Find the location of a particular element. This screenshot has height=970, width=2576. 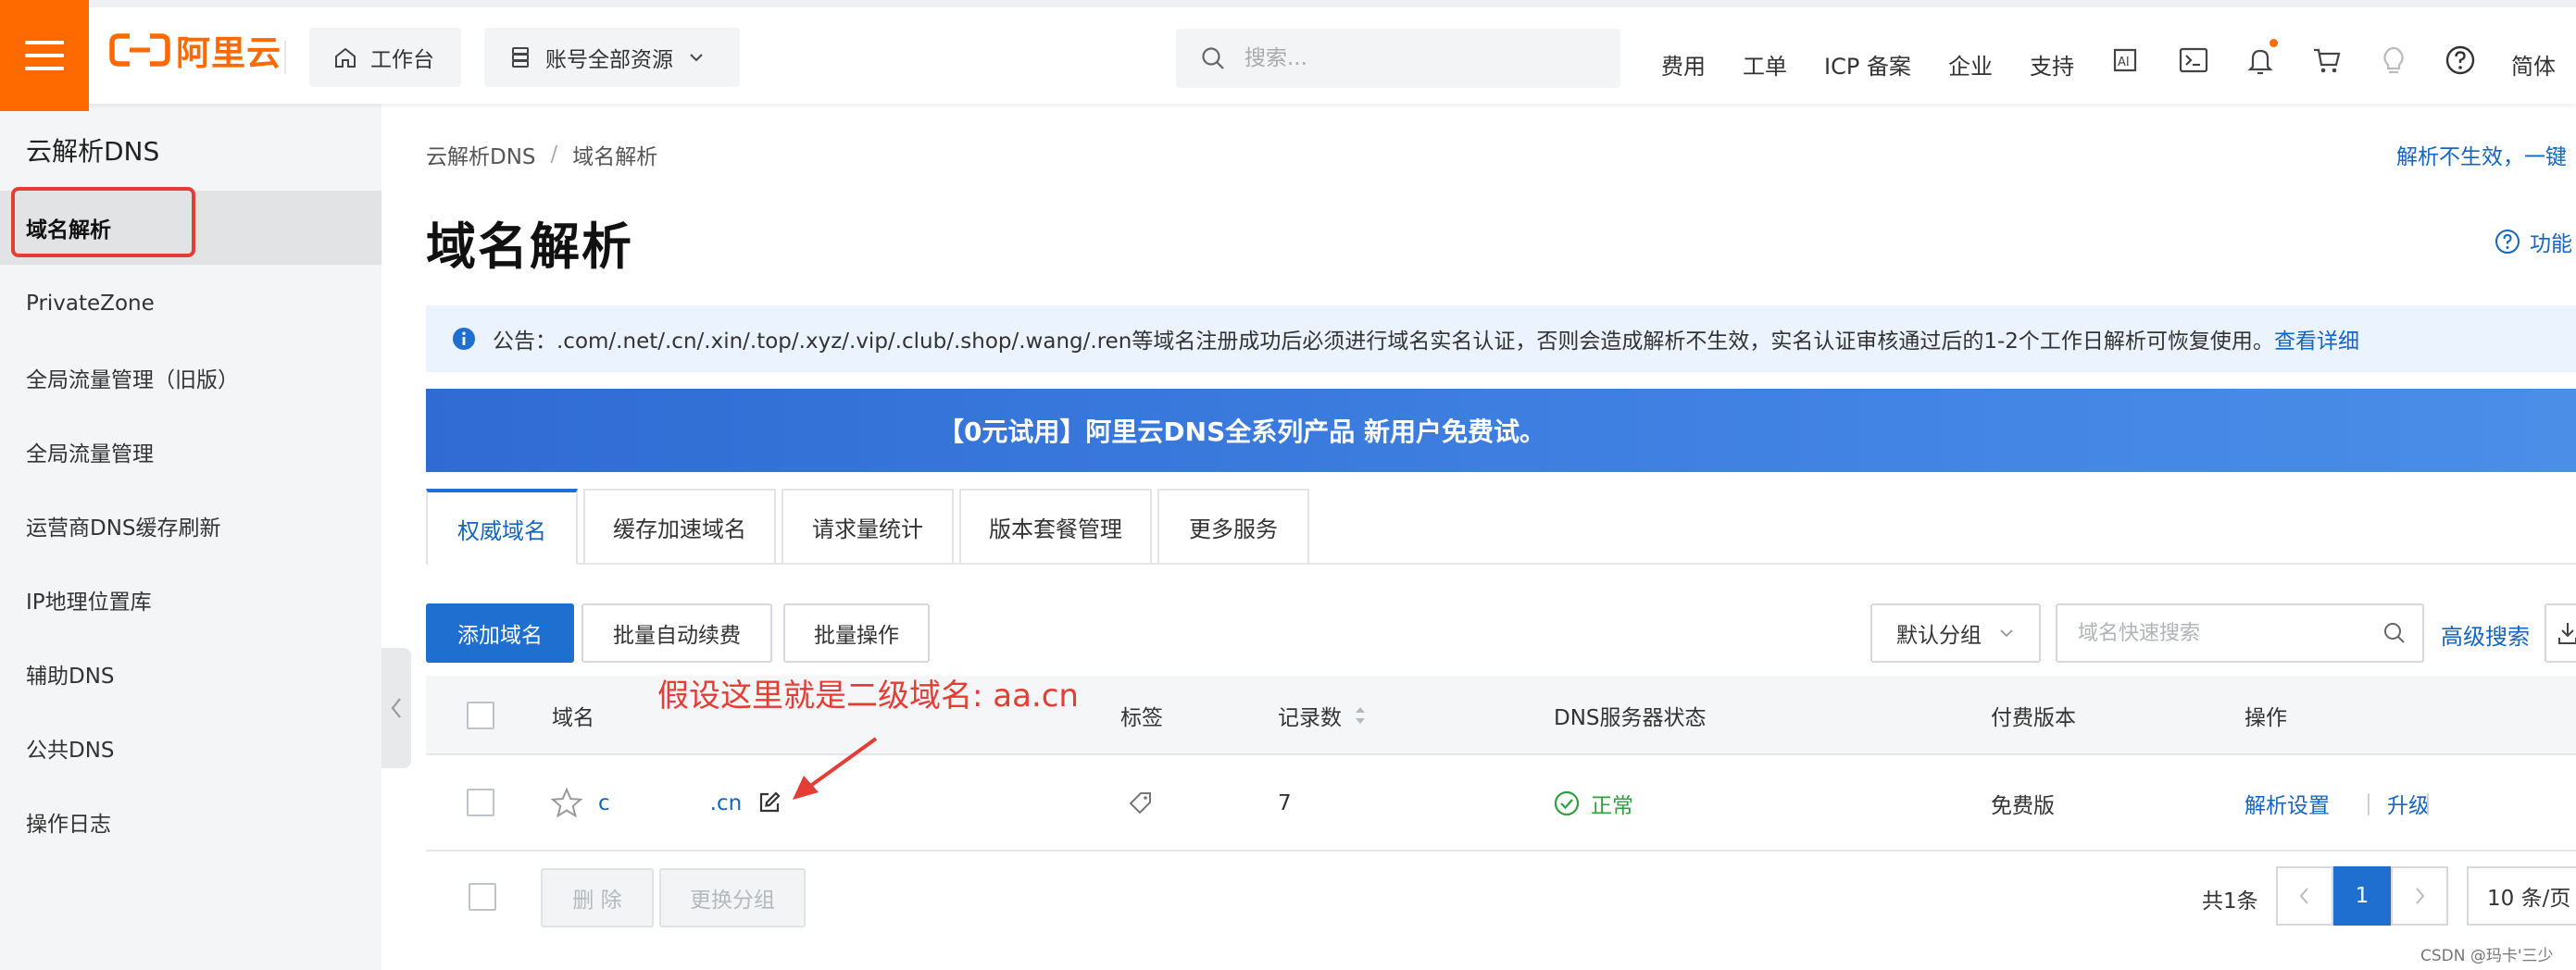

logo-text: 阿里云 is located at coordinates (228, 53).